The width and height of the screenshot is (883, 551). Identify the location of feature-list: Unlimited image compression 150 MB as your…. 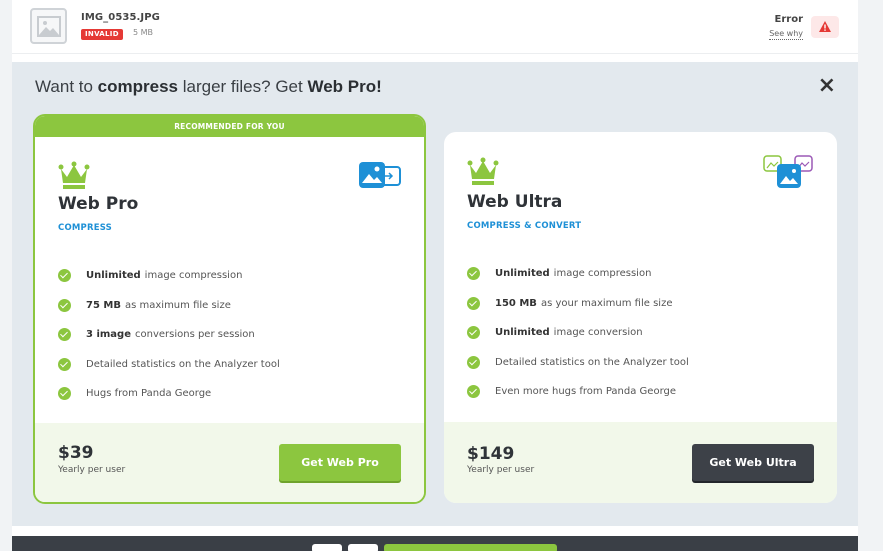
(578, 333).